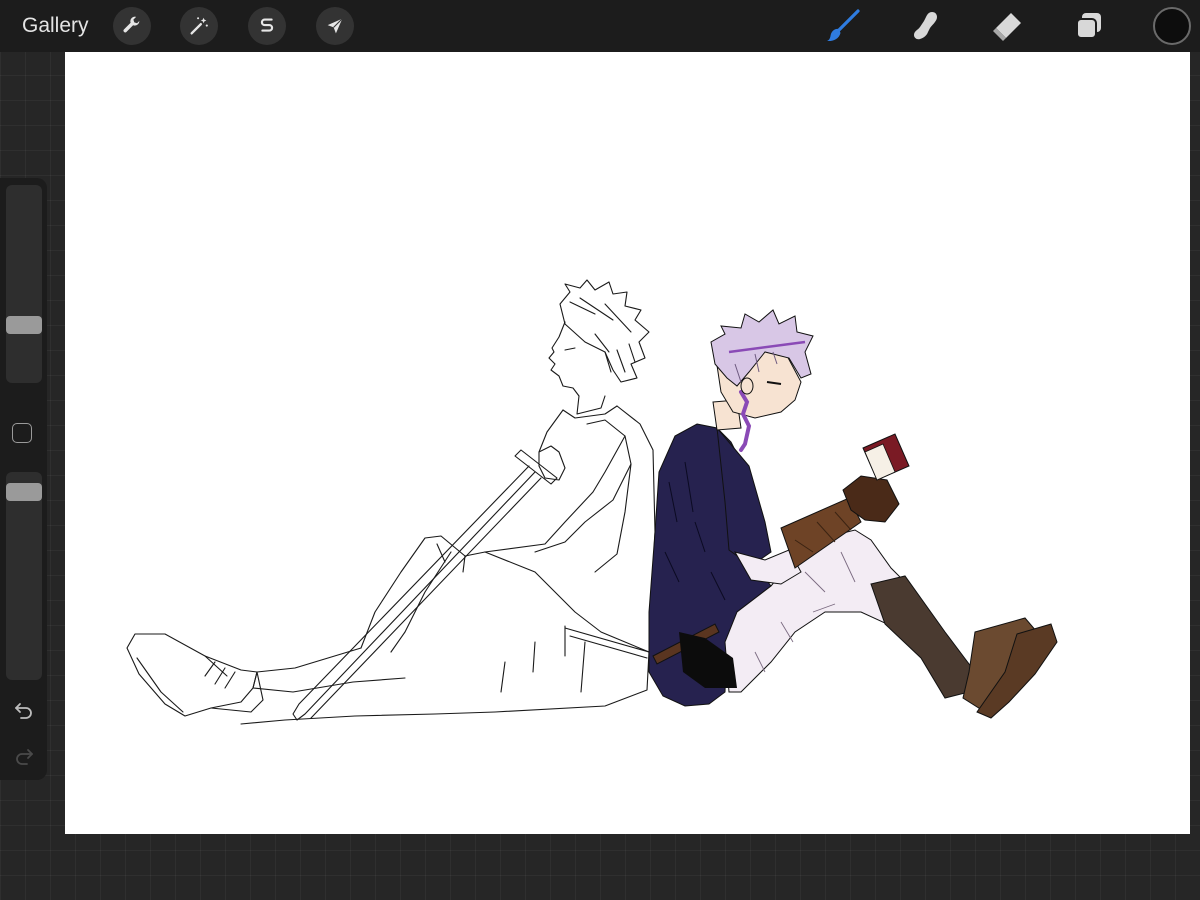 Image resolution: width=1200 pixels, height=900 pixels. I want to click on layers-button, so click(1089, 26).